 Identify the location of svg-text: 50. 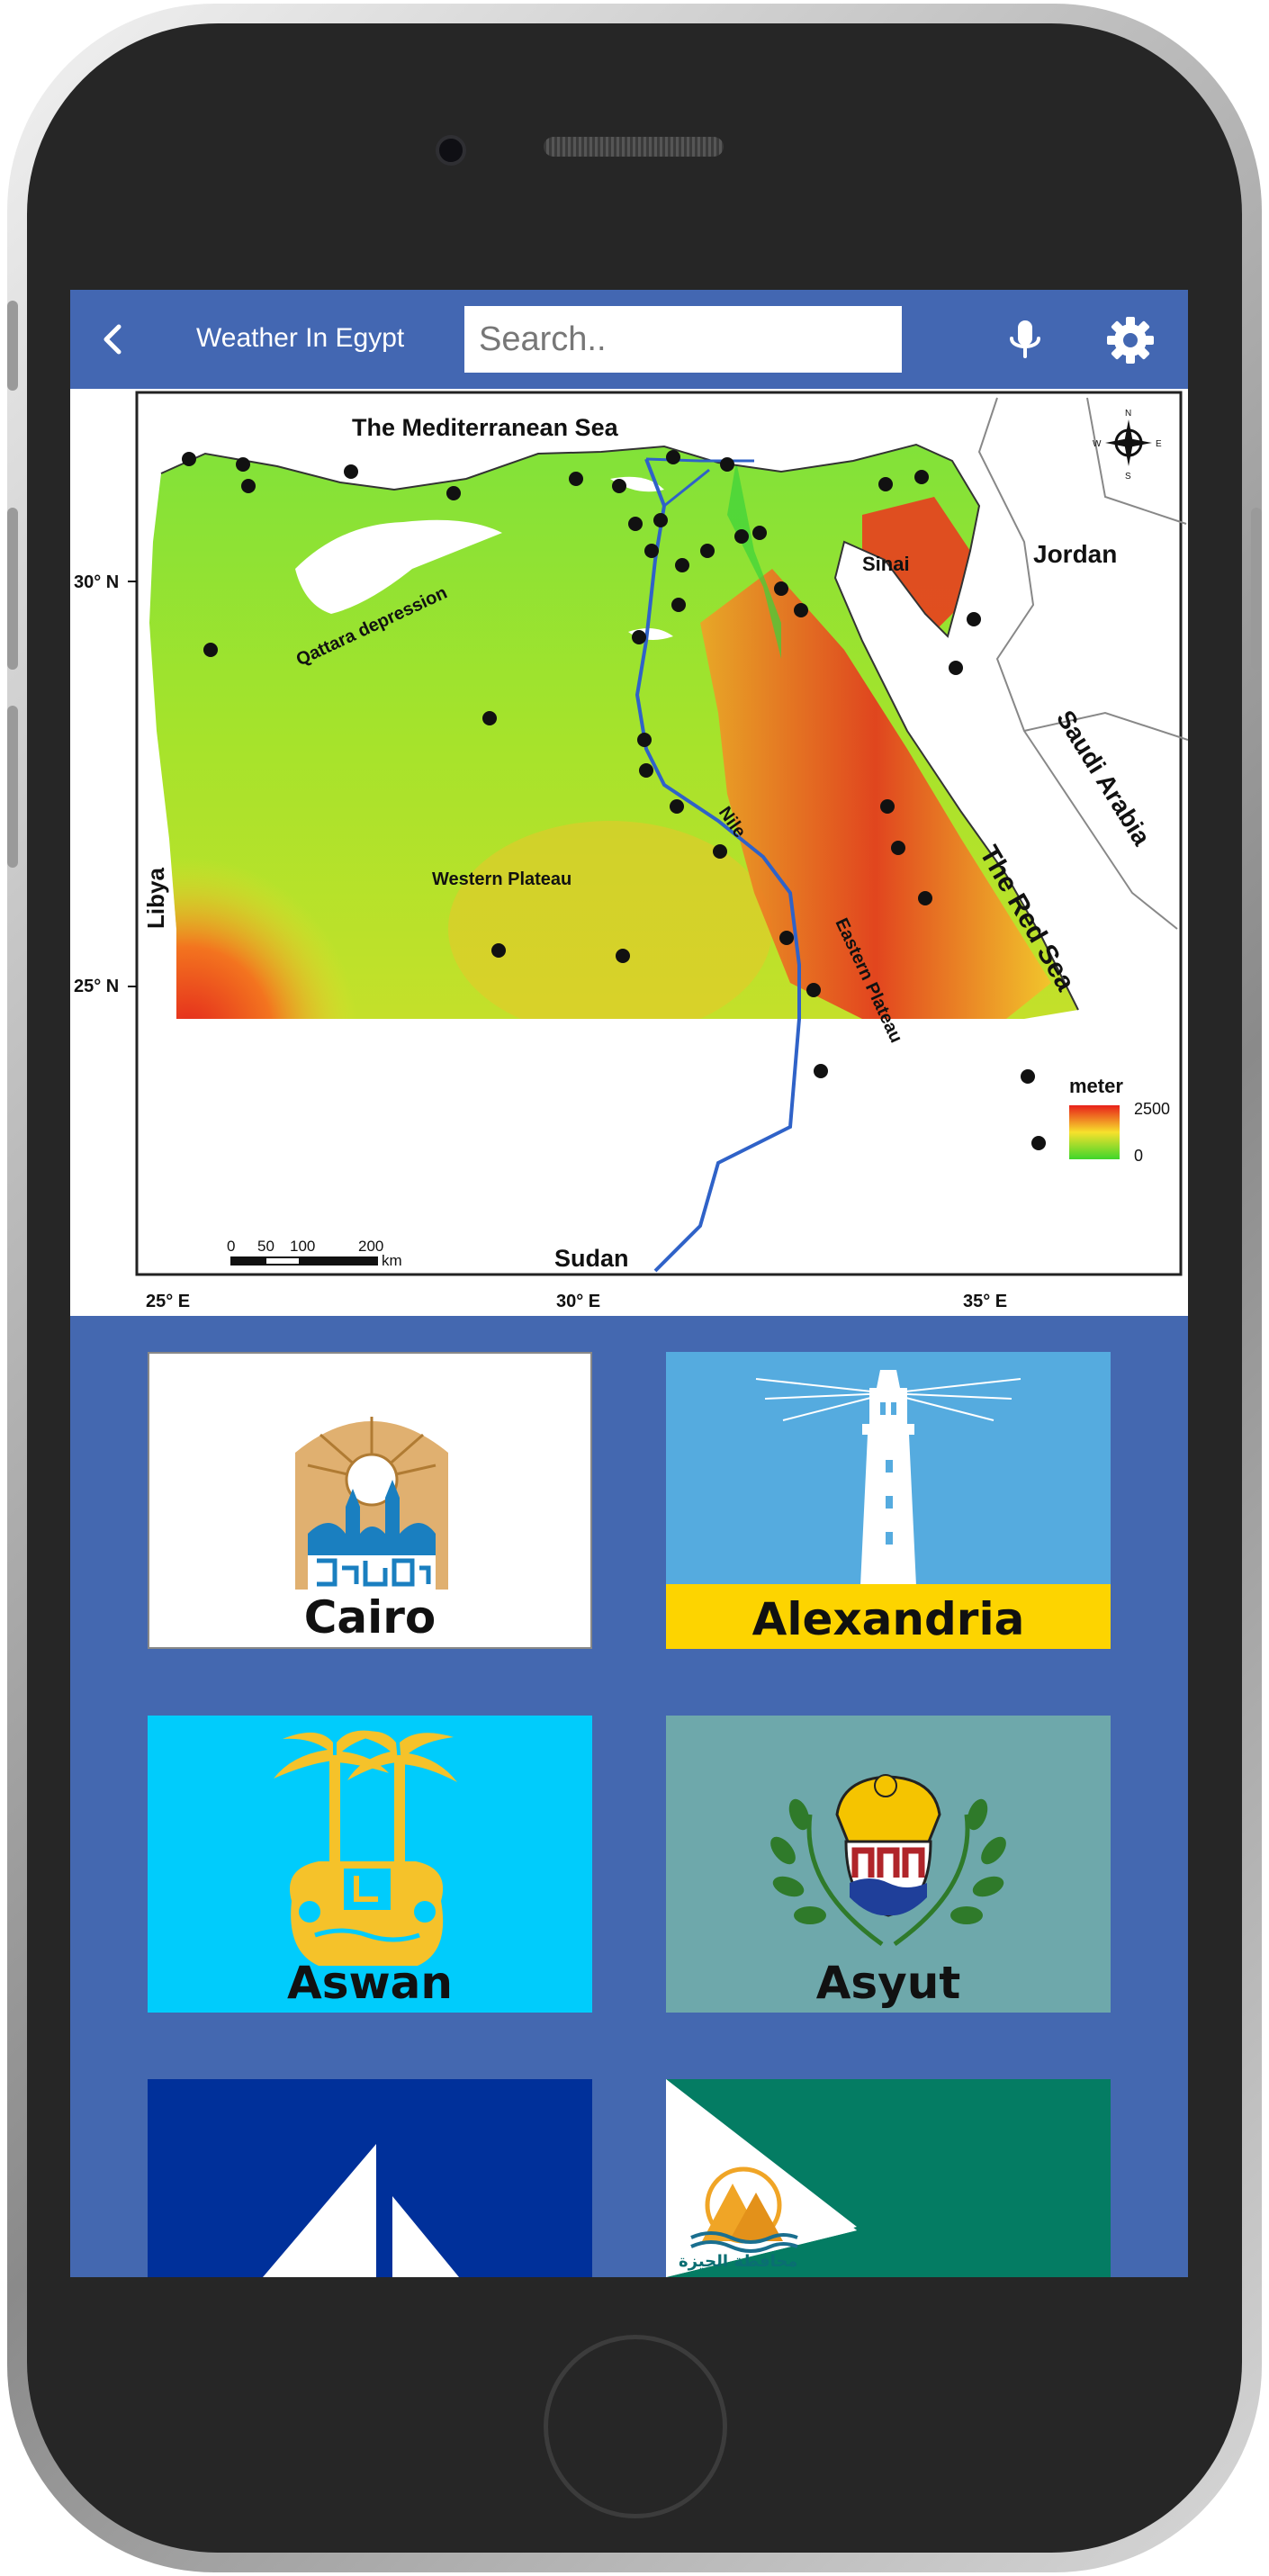
(265, 1246).